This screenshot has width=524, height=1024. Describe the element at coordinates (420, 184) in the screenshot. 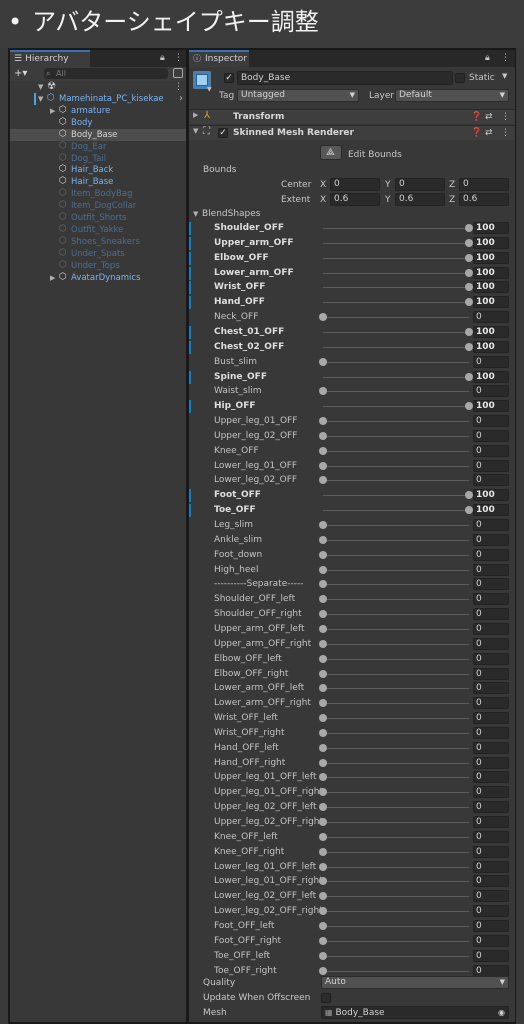

I see `center-y-field: 0` at that location.